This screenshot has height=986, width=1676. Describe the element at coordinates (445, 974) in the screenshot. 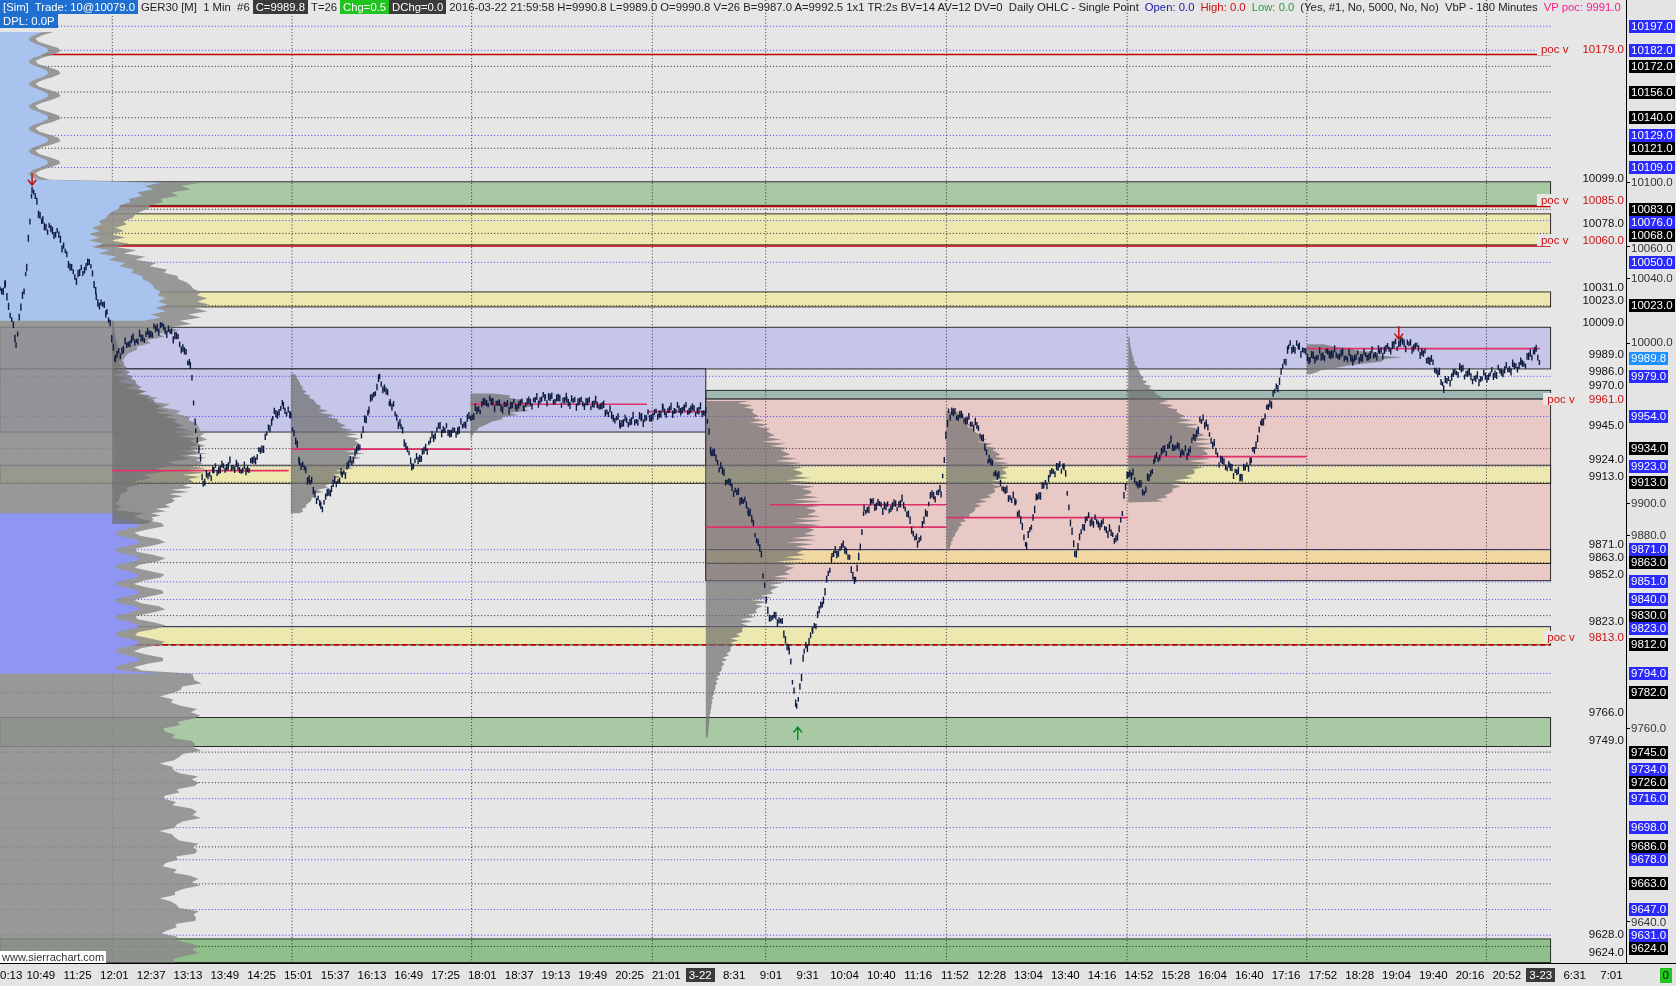

I see `time-label: 17:25` at that location.